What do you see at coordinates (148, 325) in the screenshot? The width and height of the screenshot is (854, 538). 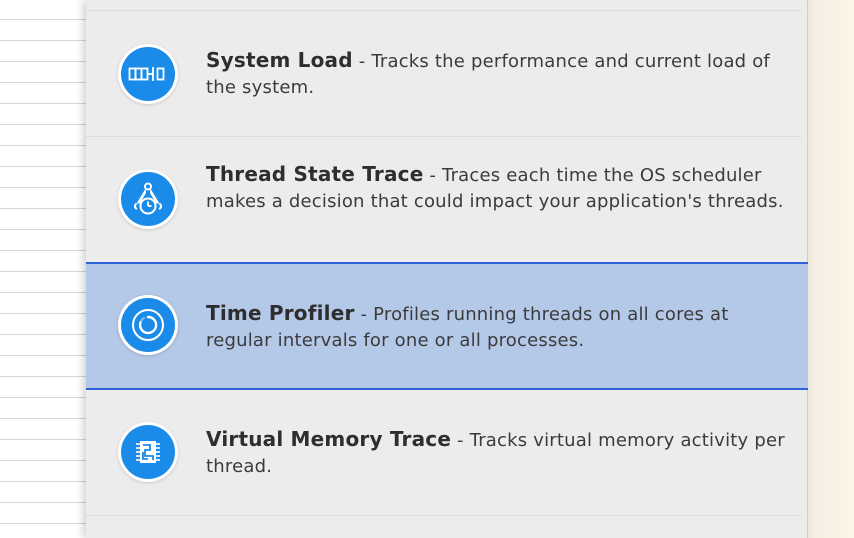 I see `time-profiler-icon` at bounding box center [148, 325].